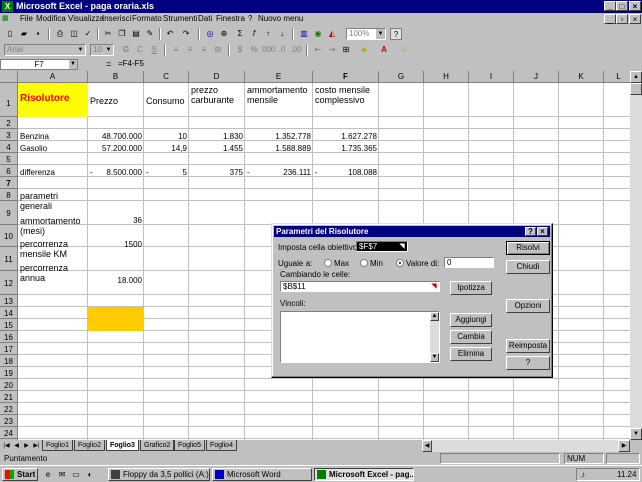 This screenshot has width=642, height=482. What do you see at coordinates (328, 263) in the screenshot?
I see `radio-max` at bounding box center [328, 263].